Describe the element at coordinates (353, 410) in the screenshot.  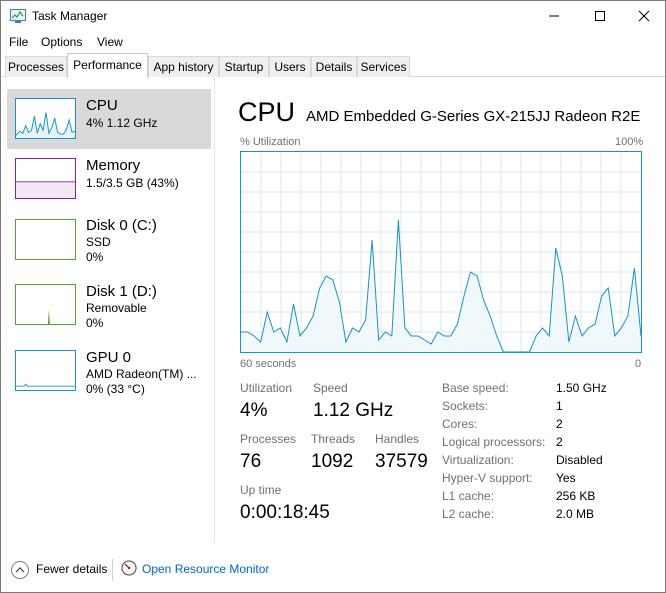
I see `speed-value: 1.12 GHz` at that location.